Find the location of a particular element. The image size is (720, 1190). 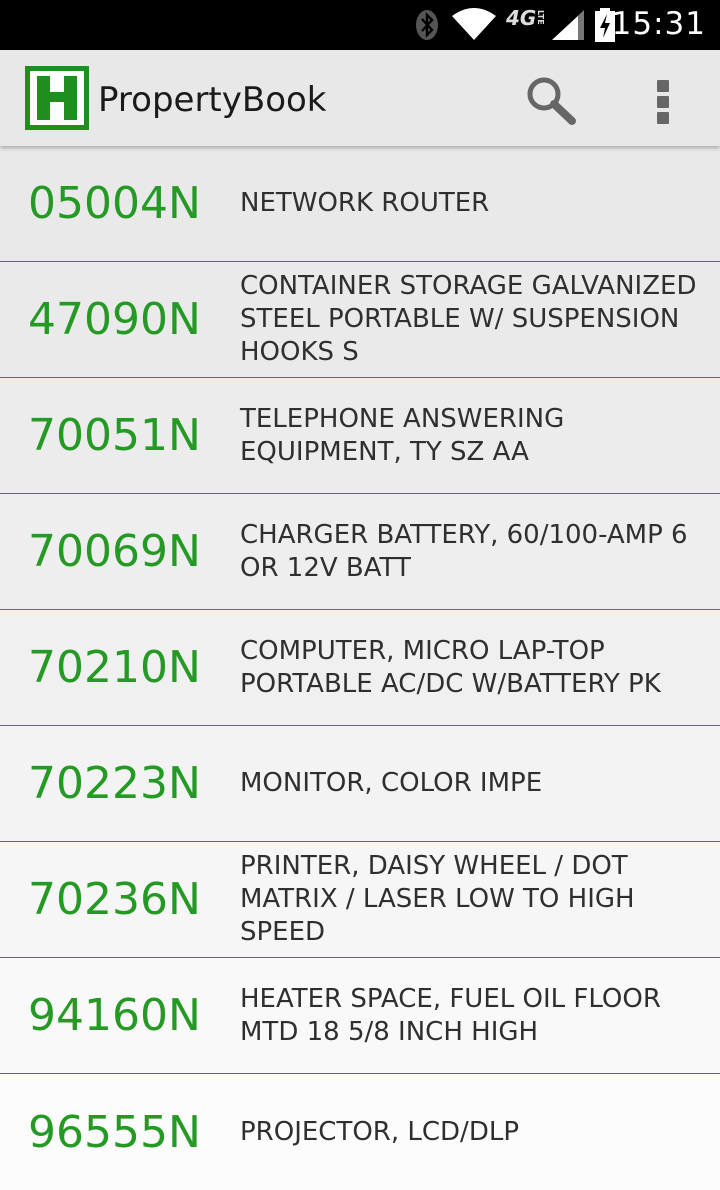

item-code: 70051N is located at coordinates (114, 435).